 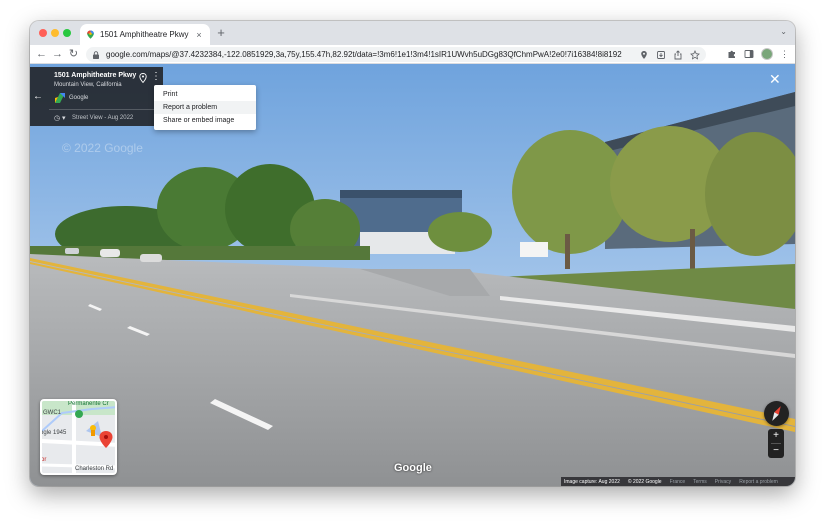 I want to click on lock-icon, so click(x=96, y=54).